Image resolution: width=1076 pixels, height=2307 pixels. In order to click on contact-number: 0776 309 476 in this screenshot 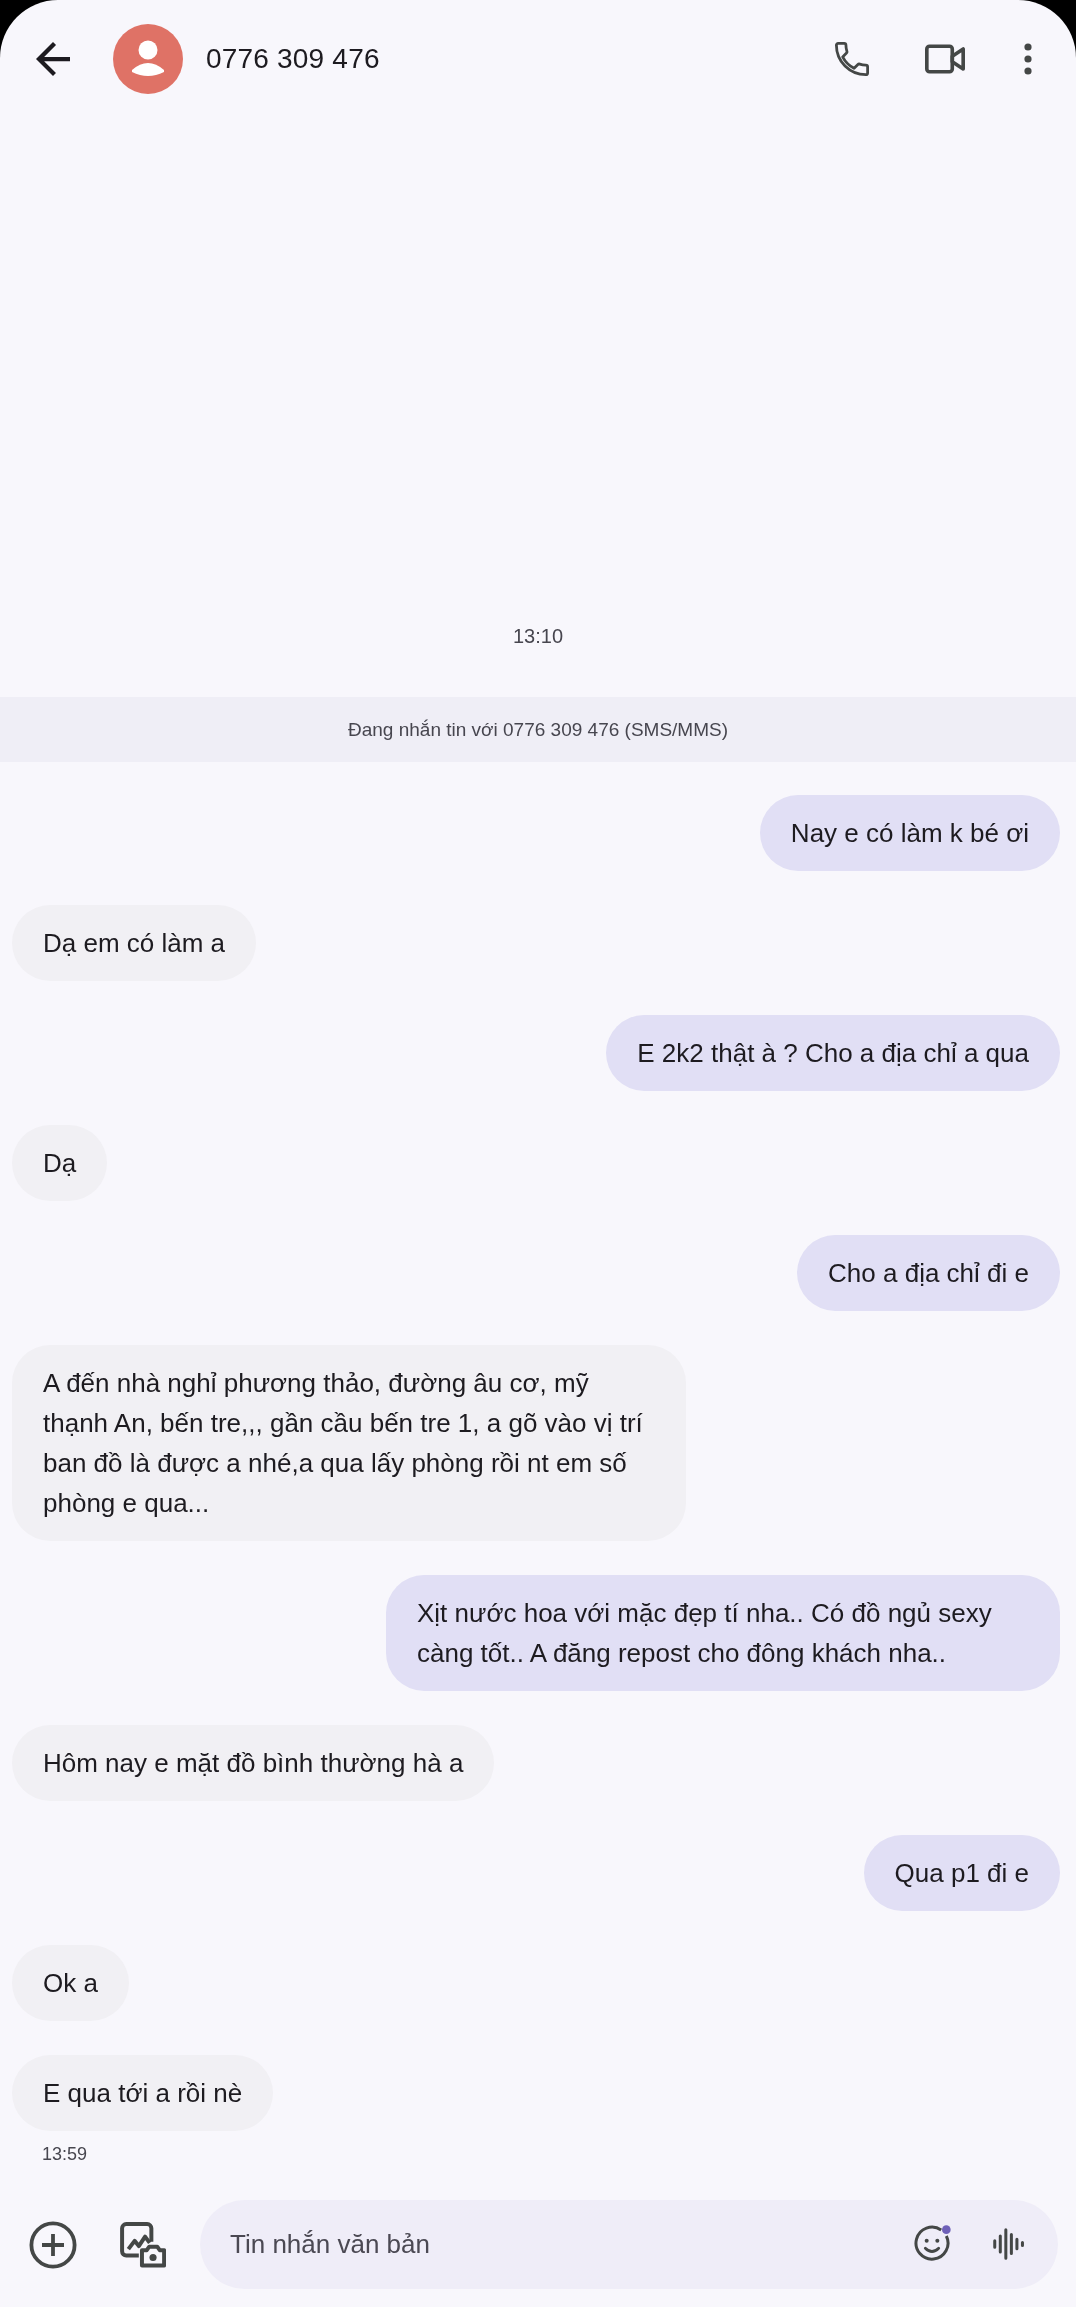, I will do `click(293, 59)`.